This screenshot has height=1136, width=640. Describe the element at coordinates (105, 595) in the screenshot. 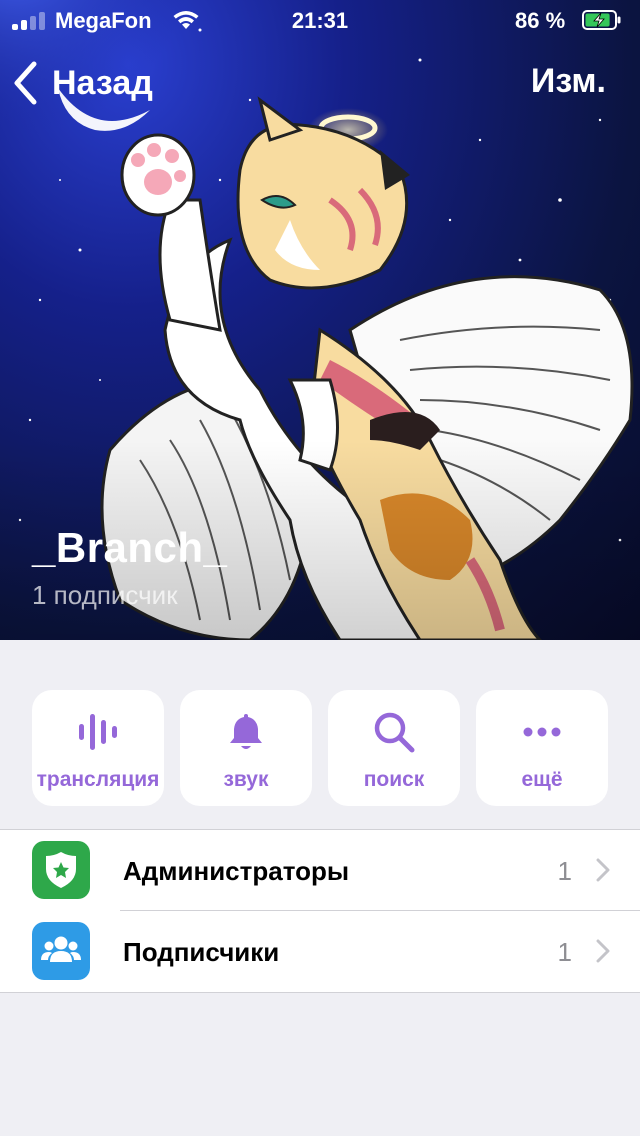

I see `subscriber-count: 1 подписчик` at that location.